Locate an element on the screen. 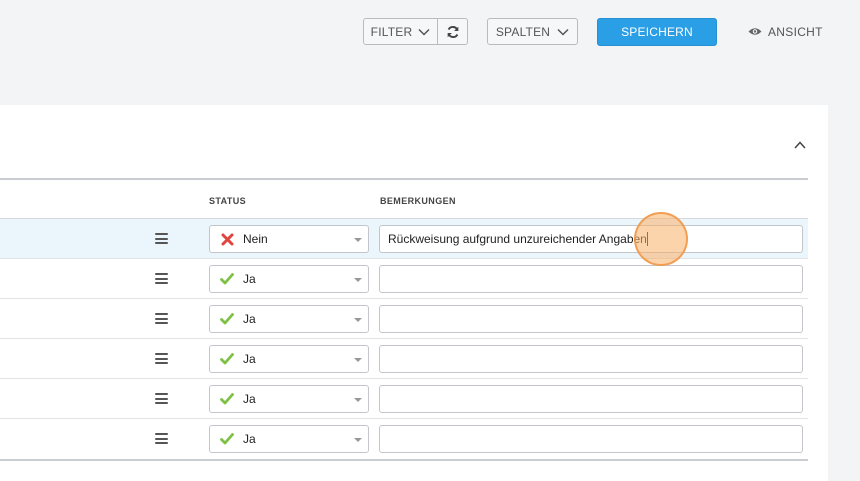 The height and width of the screenshot is (481, 860). eye-icon is located at coordinates (755, 31).